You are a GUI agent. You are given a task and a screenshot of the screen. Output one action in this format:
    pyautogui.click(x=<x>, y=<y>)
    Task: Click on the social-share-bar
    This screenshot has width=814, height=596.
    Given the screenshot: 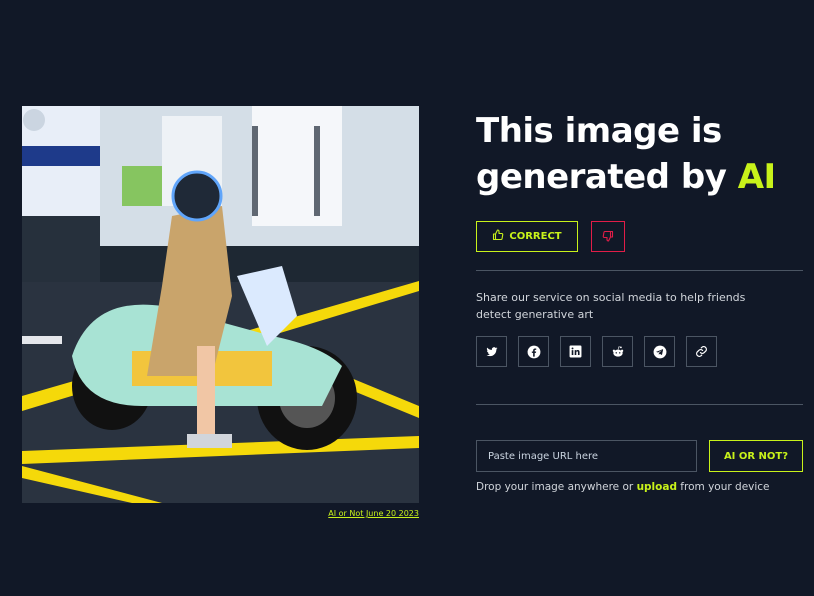 What is the action you would take?
    pyautogui.click(x=596, y=351)
    